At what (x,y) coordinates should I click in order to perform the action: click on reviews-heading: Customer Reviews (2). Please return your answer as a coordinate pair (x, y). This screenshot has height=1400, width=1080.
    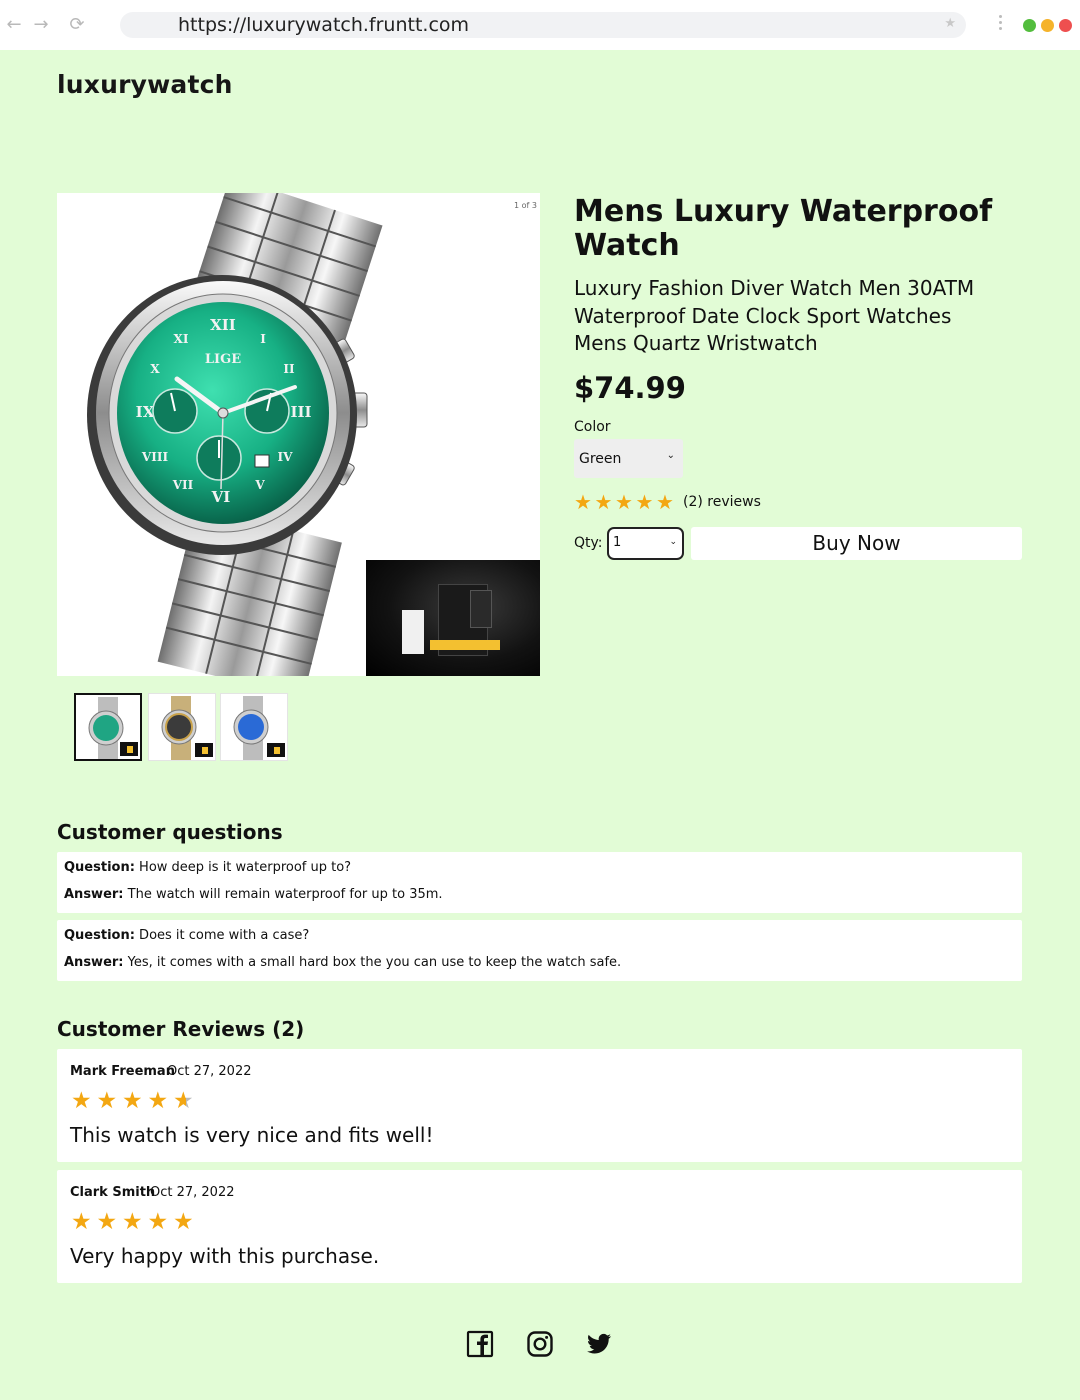
    Looking at the image, I should click on (181, 1029).